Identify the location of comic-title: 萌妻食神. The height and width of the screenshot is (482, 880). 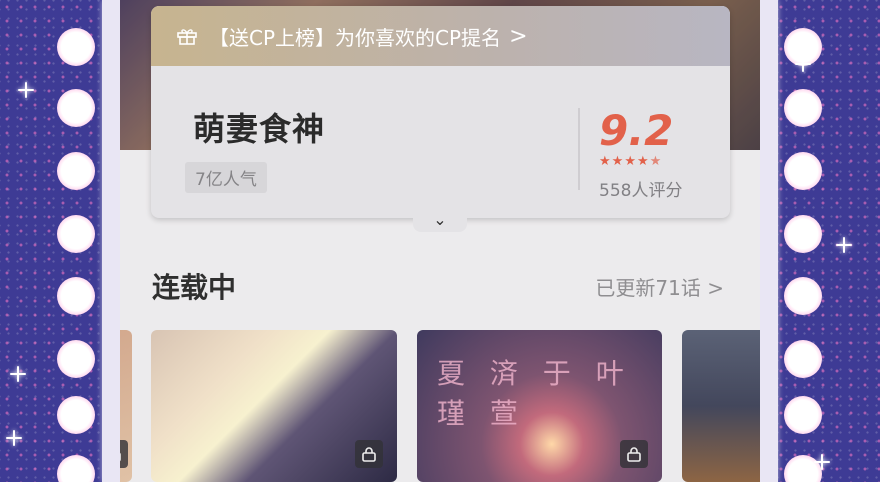
(259, 129).